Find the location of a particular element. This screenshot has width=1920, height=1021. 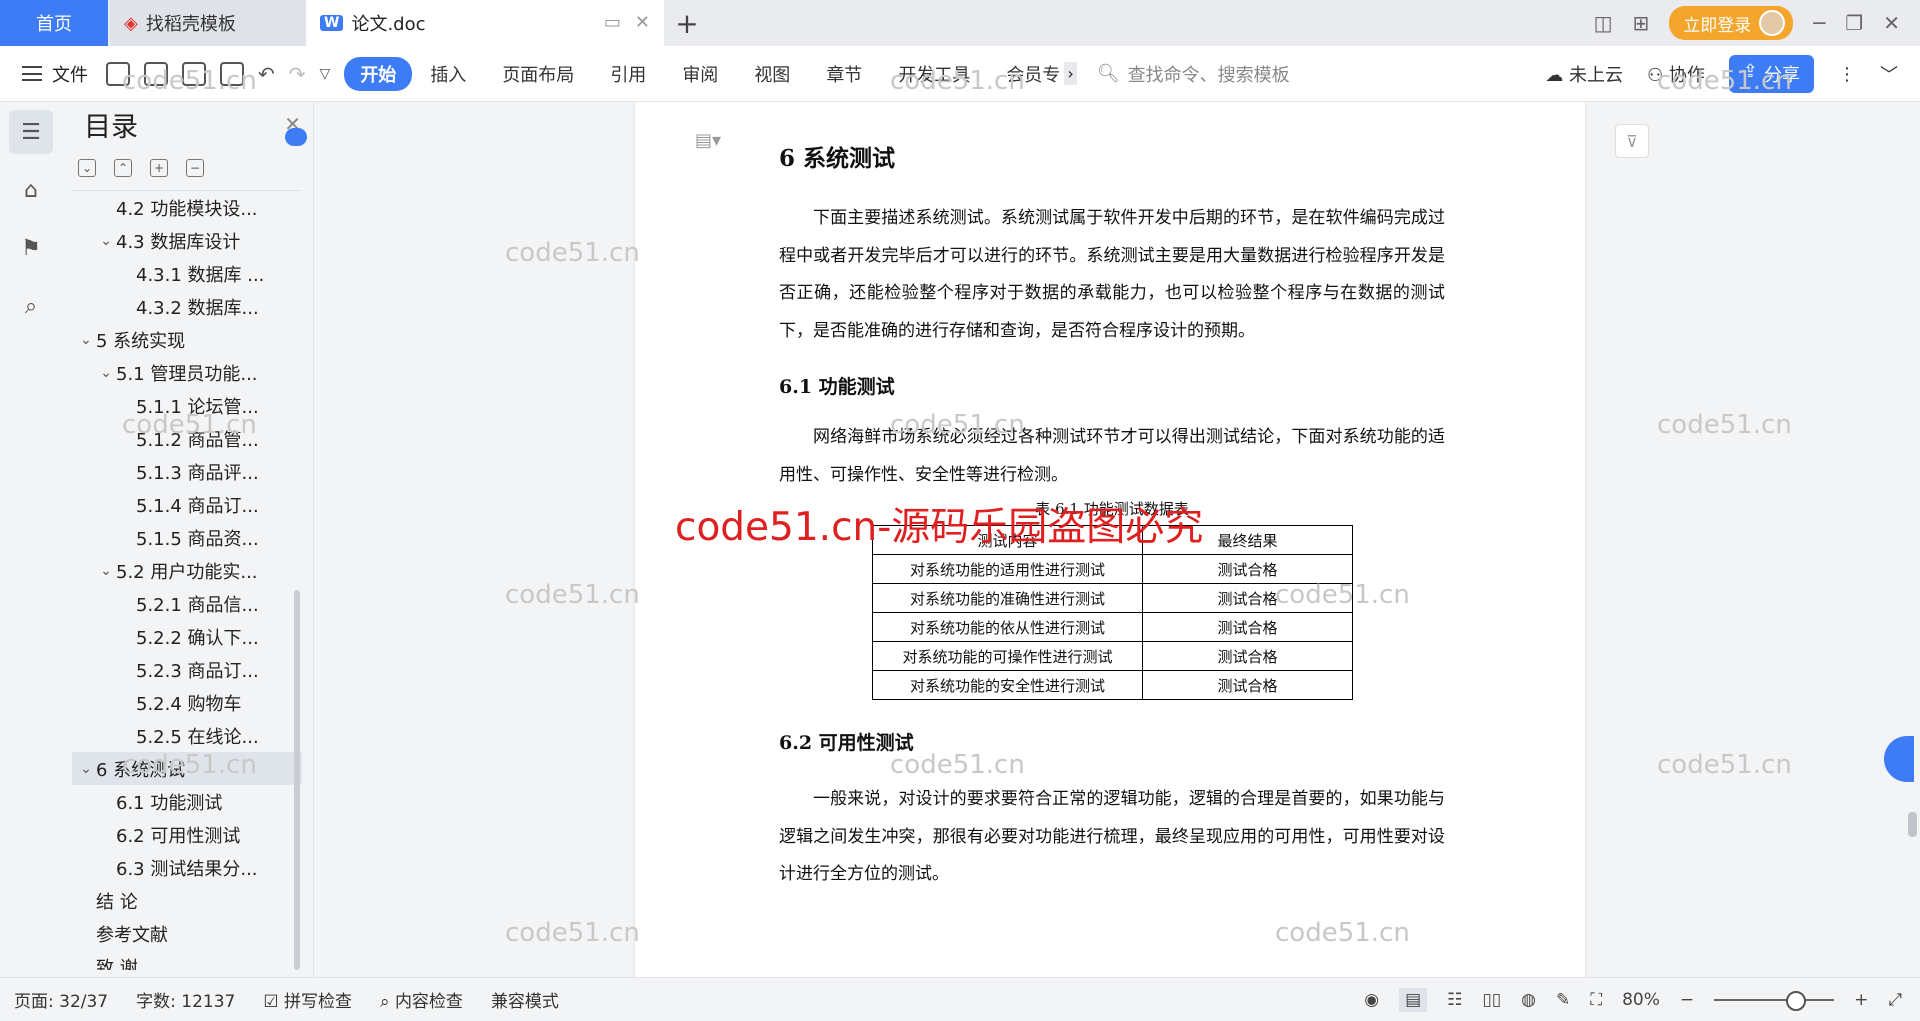

toc-item: ⌄ 6 系统测试 is located at coordinates (187, 768).